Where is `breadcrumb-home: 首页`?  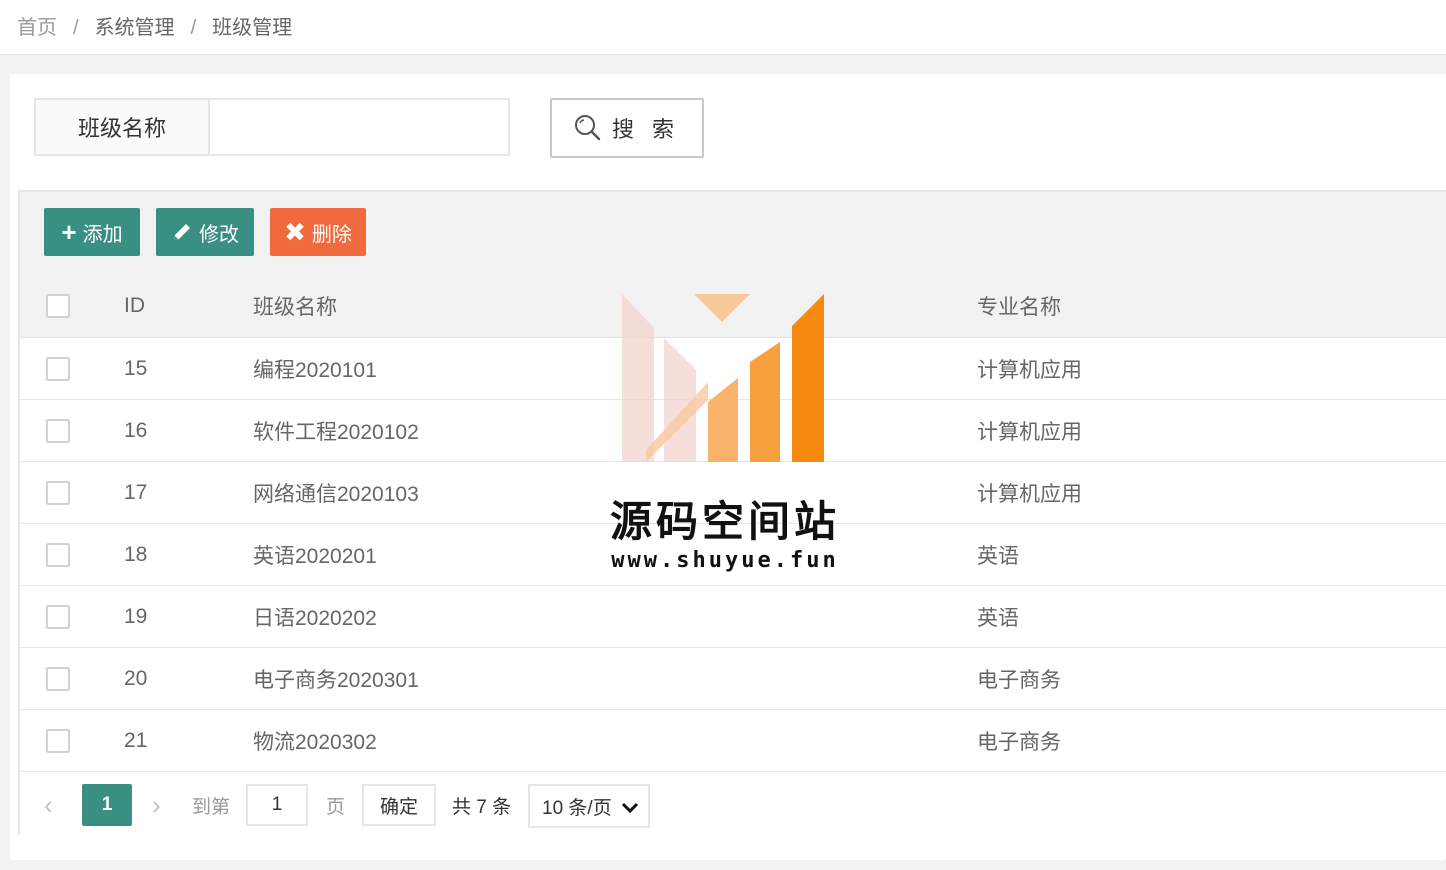
breadcrumb-home: 首页 is located at coordinates (37, 28).